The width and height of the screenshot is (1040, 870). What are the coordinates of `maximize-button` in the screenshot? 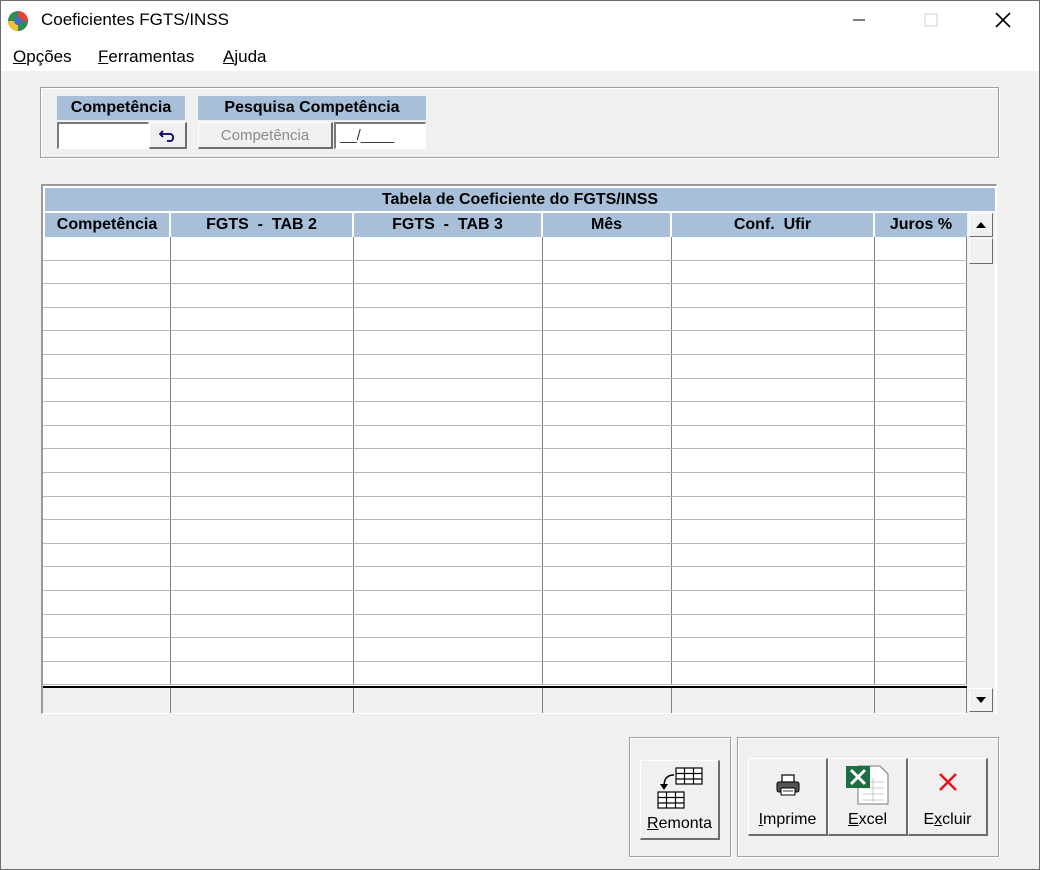 It's located at (931, 20).